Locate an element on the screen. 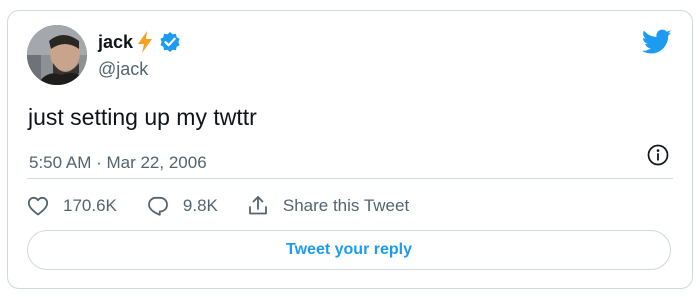 The width and height of the screenshot is (700, 297). tweet-text: just setting up my twttr is located at coordinates (142, 117).